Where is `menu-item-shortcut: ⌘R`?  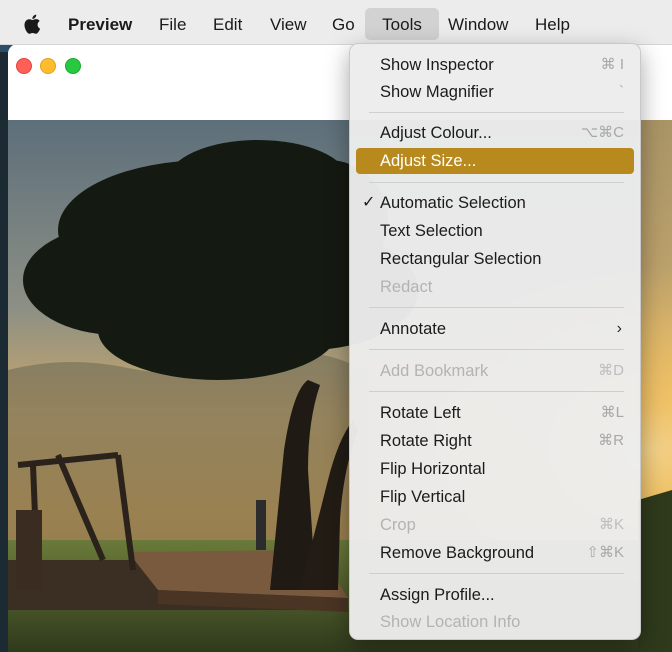
menu-item-shortcut: ⌘R is located at coordinates (611, 440).